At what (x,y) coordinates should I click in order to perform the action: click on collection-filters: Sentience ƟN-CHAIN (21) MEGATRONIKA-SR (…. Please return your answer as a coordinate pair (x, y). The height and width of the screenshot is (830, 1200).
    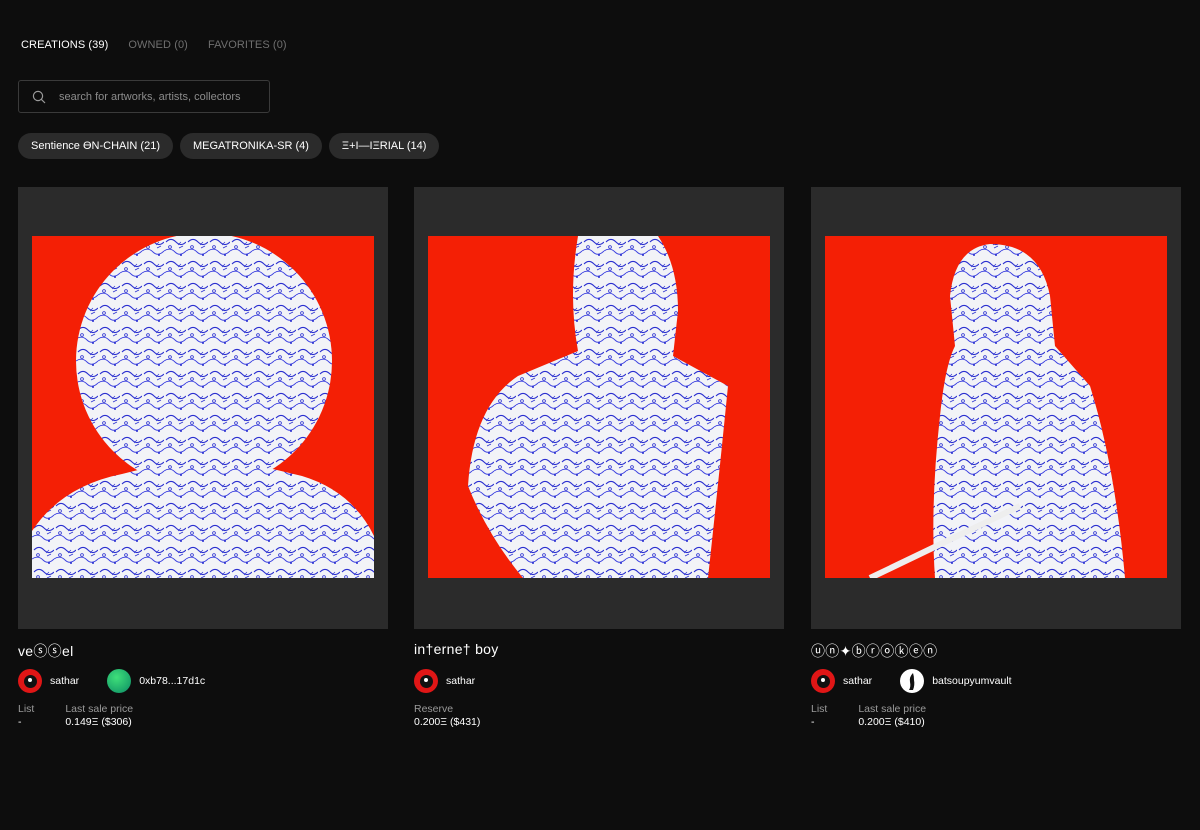
    Looking at the image, I should click on (229, 146).